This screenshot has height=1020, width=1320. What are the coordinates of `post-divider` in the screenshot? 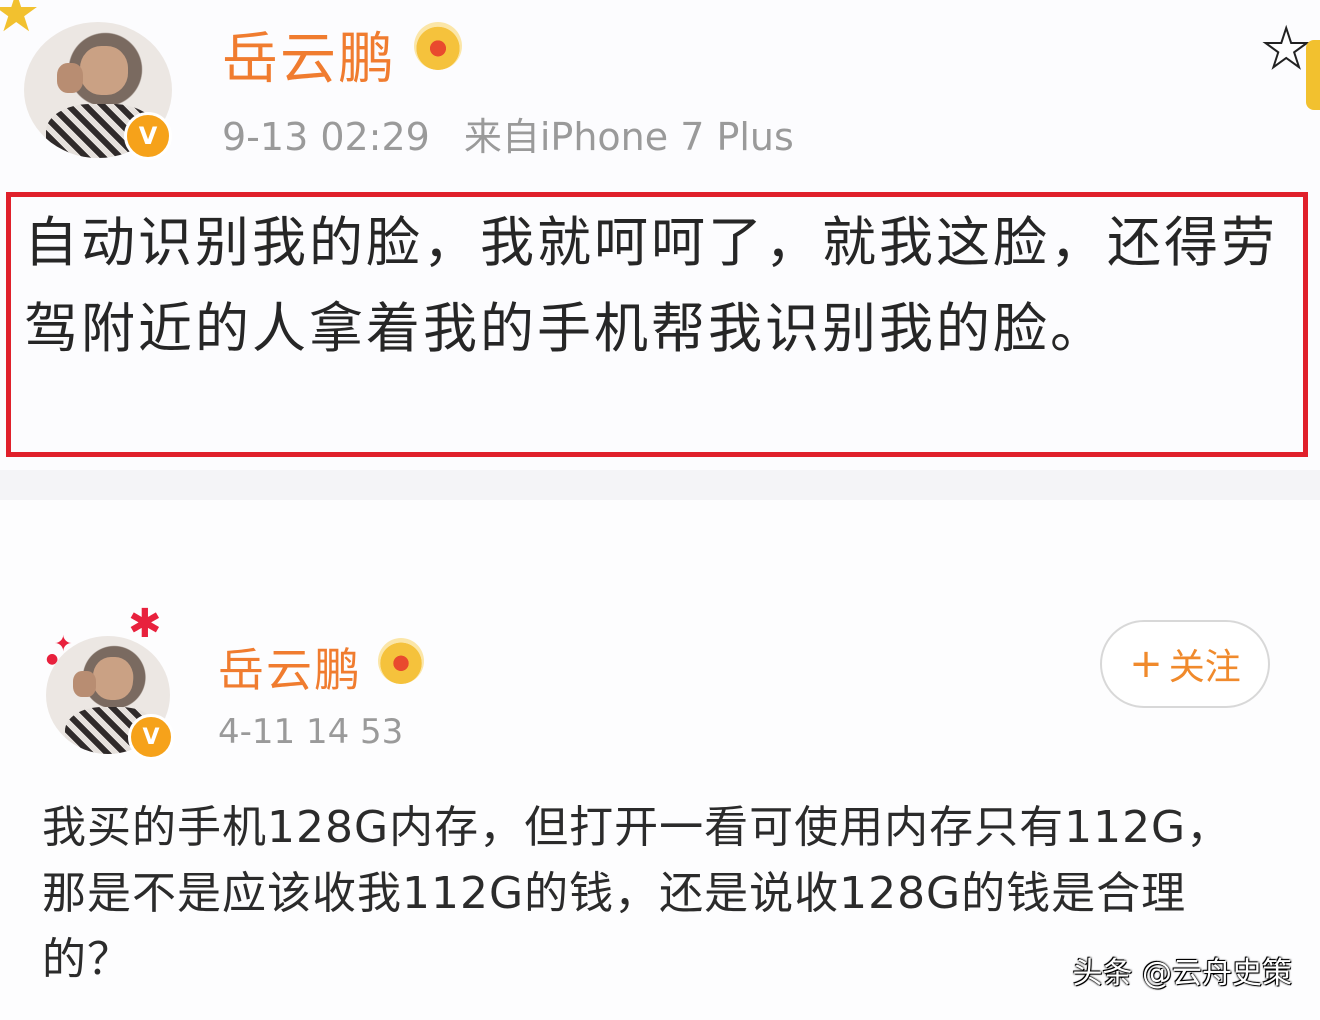 It's located at (660, 485).